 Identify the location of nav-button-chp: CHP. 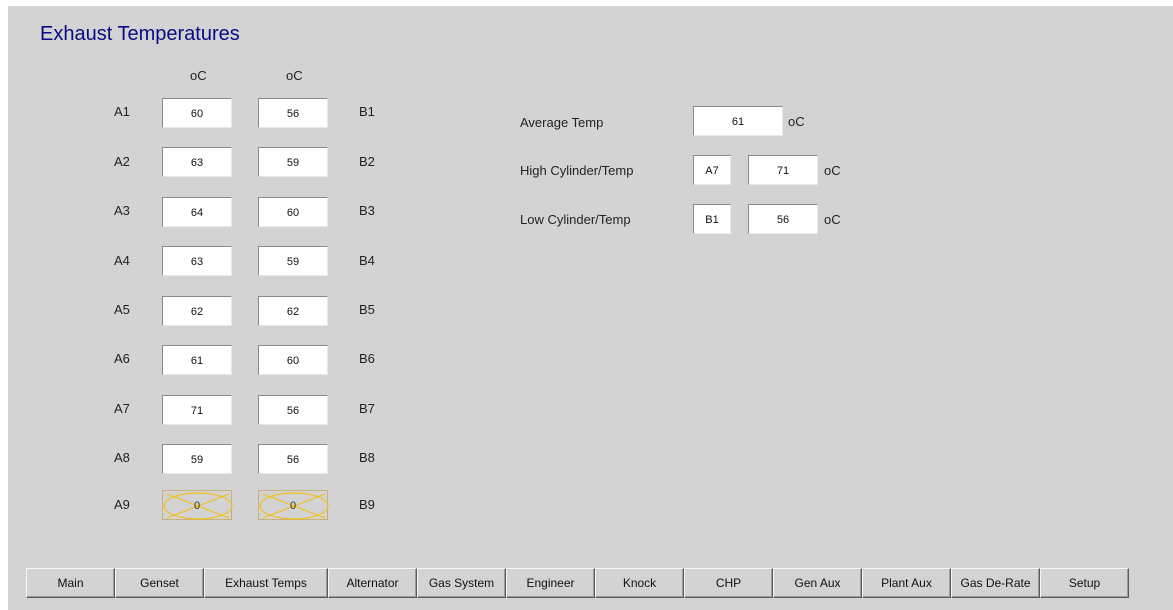
(728, 583).